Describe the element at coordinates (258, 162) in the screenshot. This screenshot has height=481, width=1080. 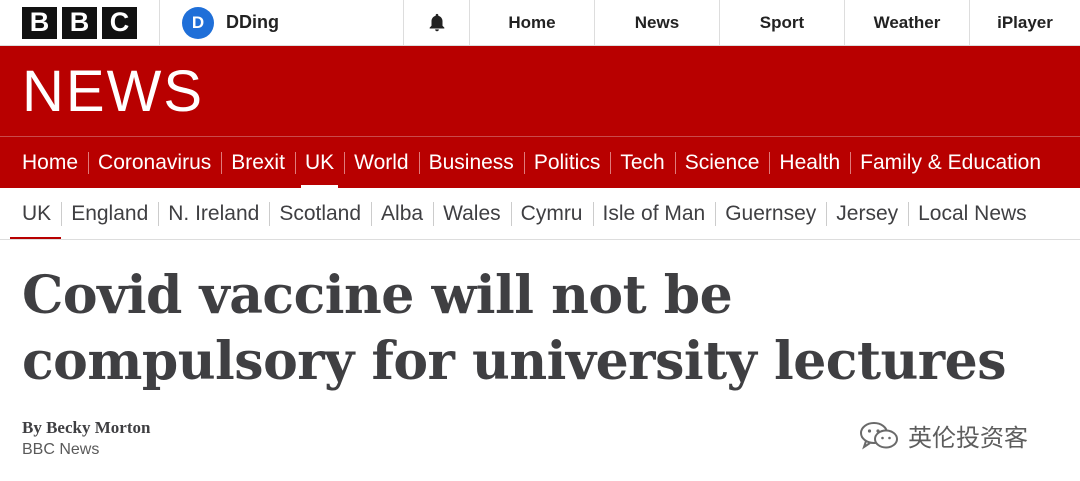
I see `section-tab-brexit: Brexit` at that location.